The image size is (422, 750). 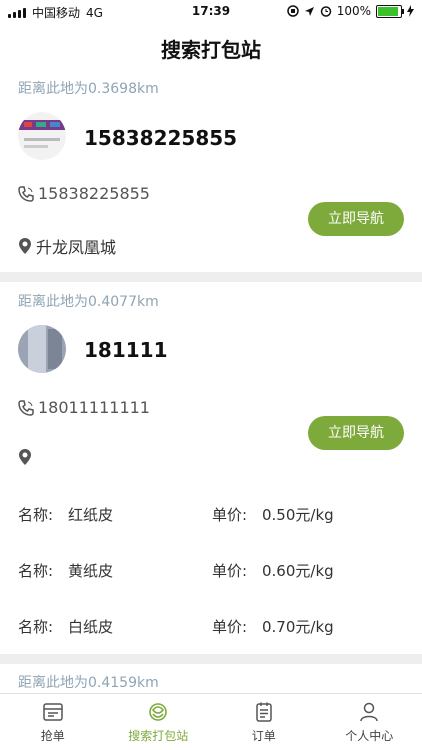 I want to click on page-title: 搜索打包站, so click(x=211, y=50).